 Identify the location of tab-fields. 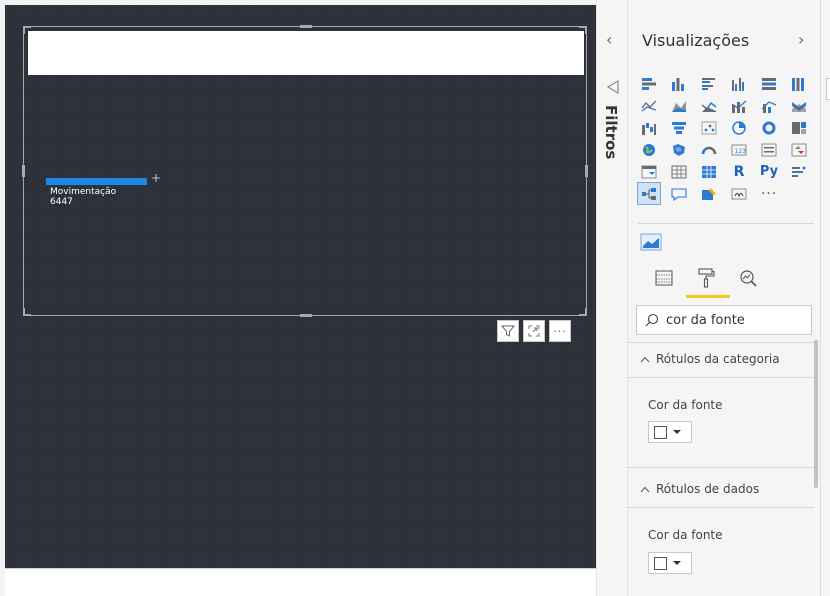
(664, 278).